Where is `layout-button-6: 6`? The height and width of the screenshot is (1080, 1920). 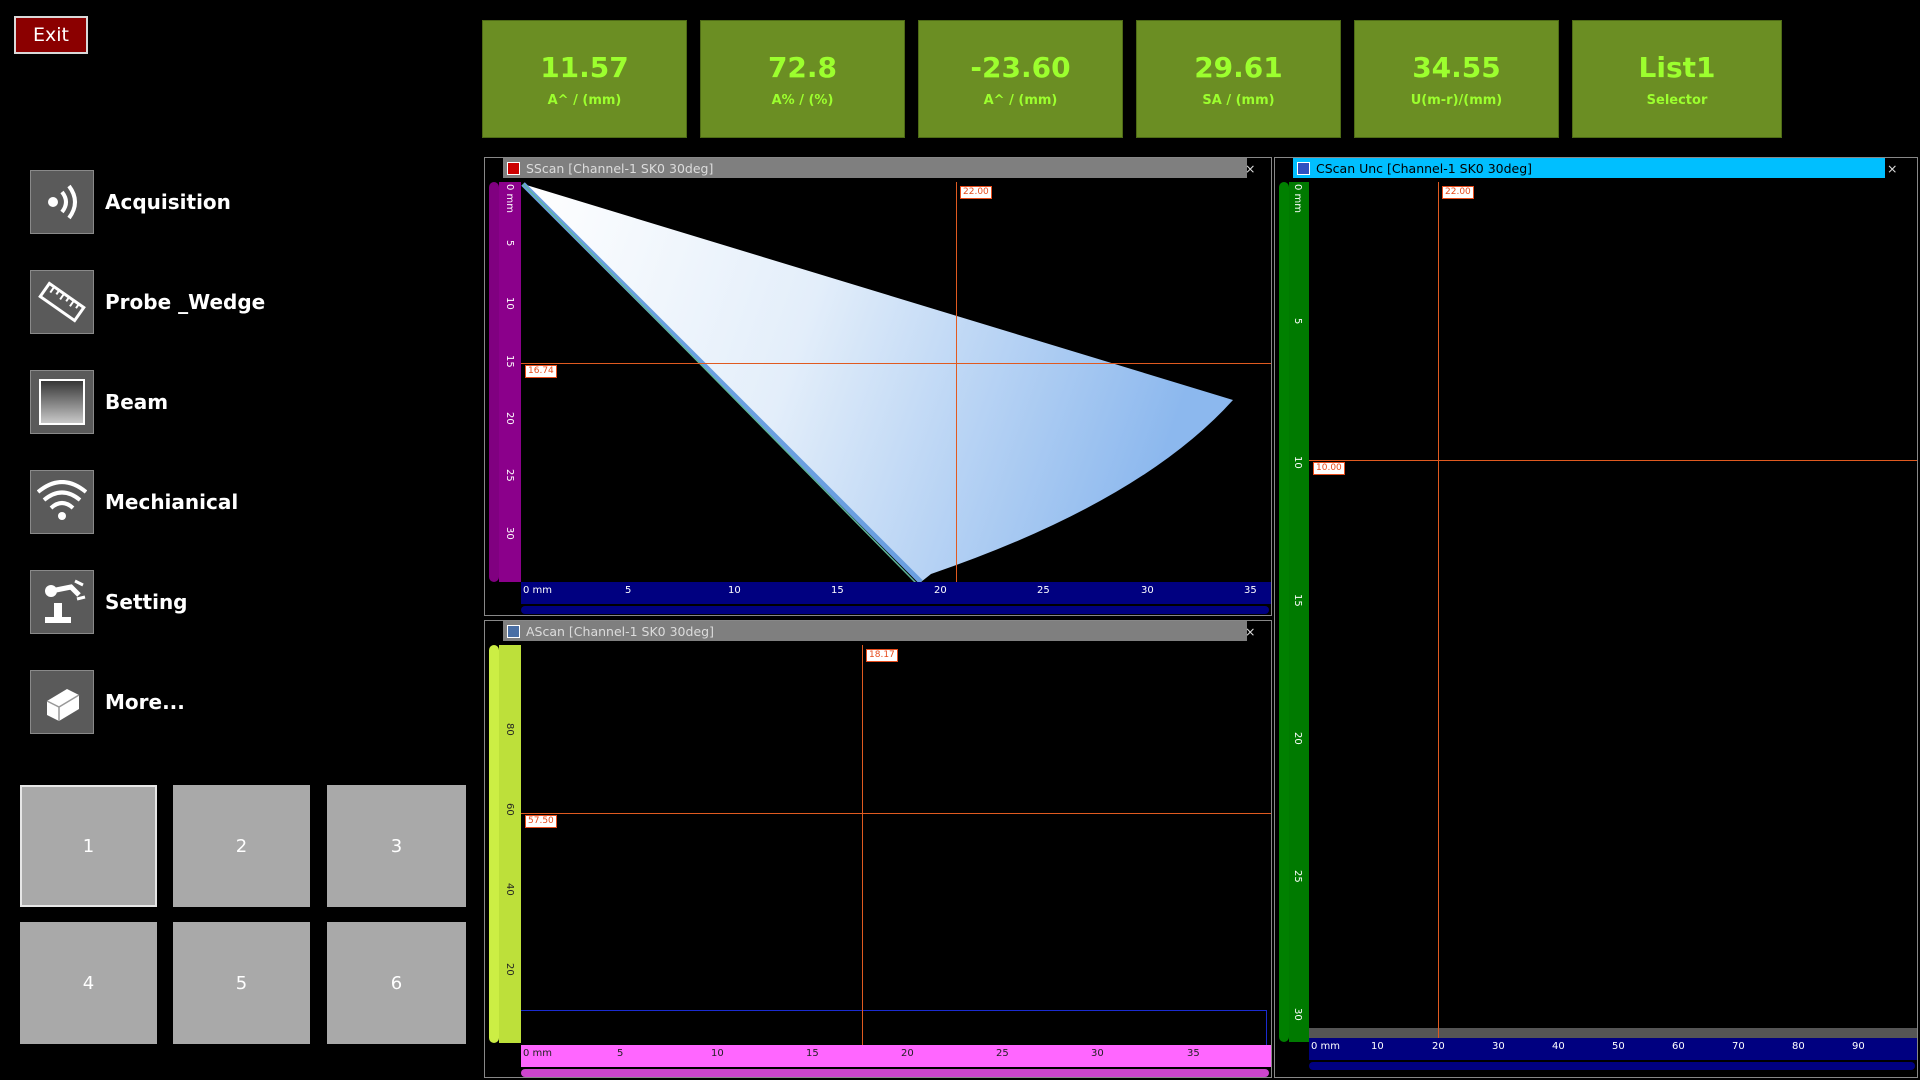
layout-button-6: 6 is located at coordinates (396, 983).